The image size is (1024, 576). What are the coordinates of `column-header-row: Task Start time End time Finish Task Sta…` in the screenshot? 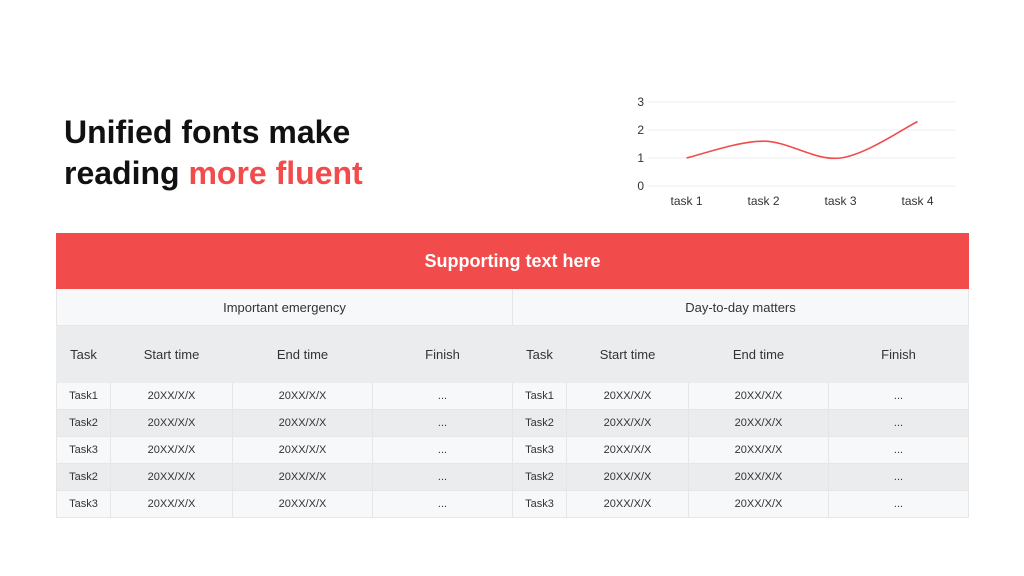 It's located at (513, 354).